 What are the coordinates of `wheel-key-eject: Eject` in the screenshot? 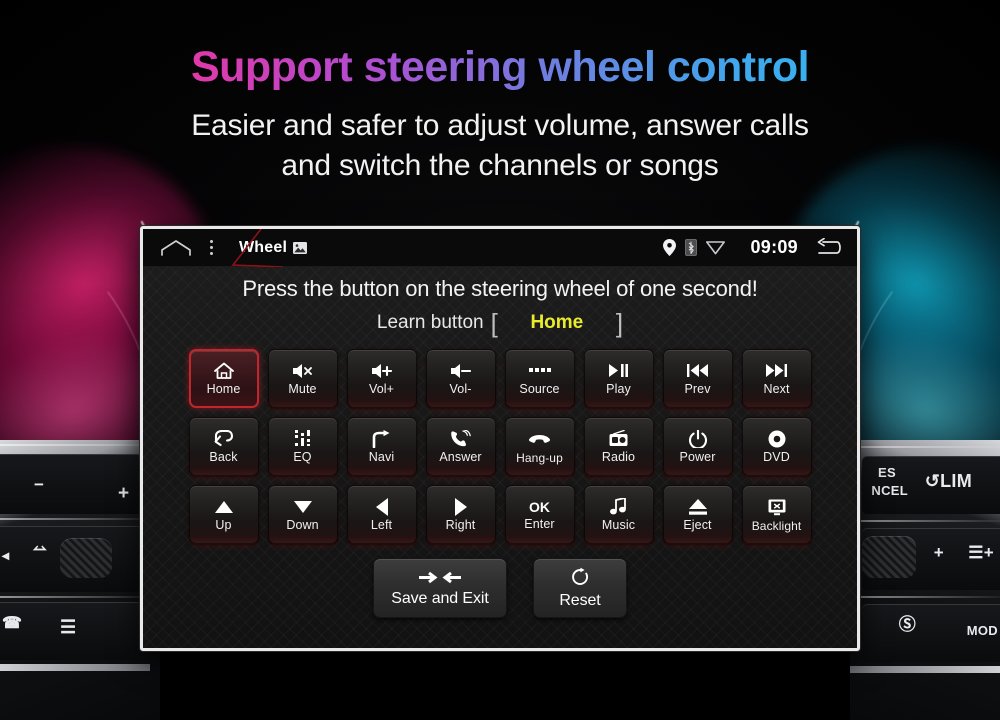 It's located at (697, 514).